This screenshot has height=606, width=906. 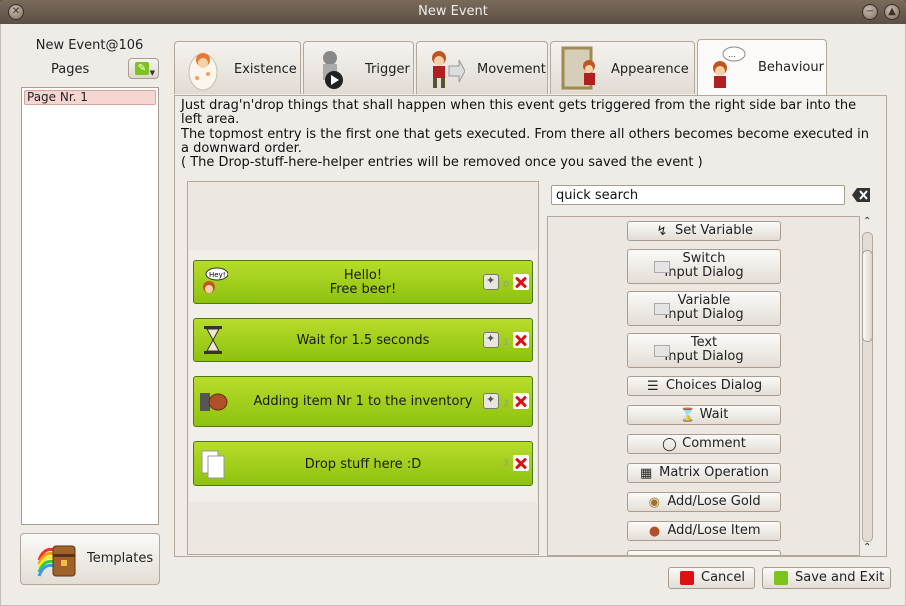 What do you see at coordinates (387, 69) in the screenshot?
I see `tab-trigger-label: Trigger` at bounding box center [387, 69].